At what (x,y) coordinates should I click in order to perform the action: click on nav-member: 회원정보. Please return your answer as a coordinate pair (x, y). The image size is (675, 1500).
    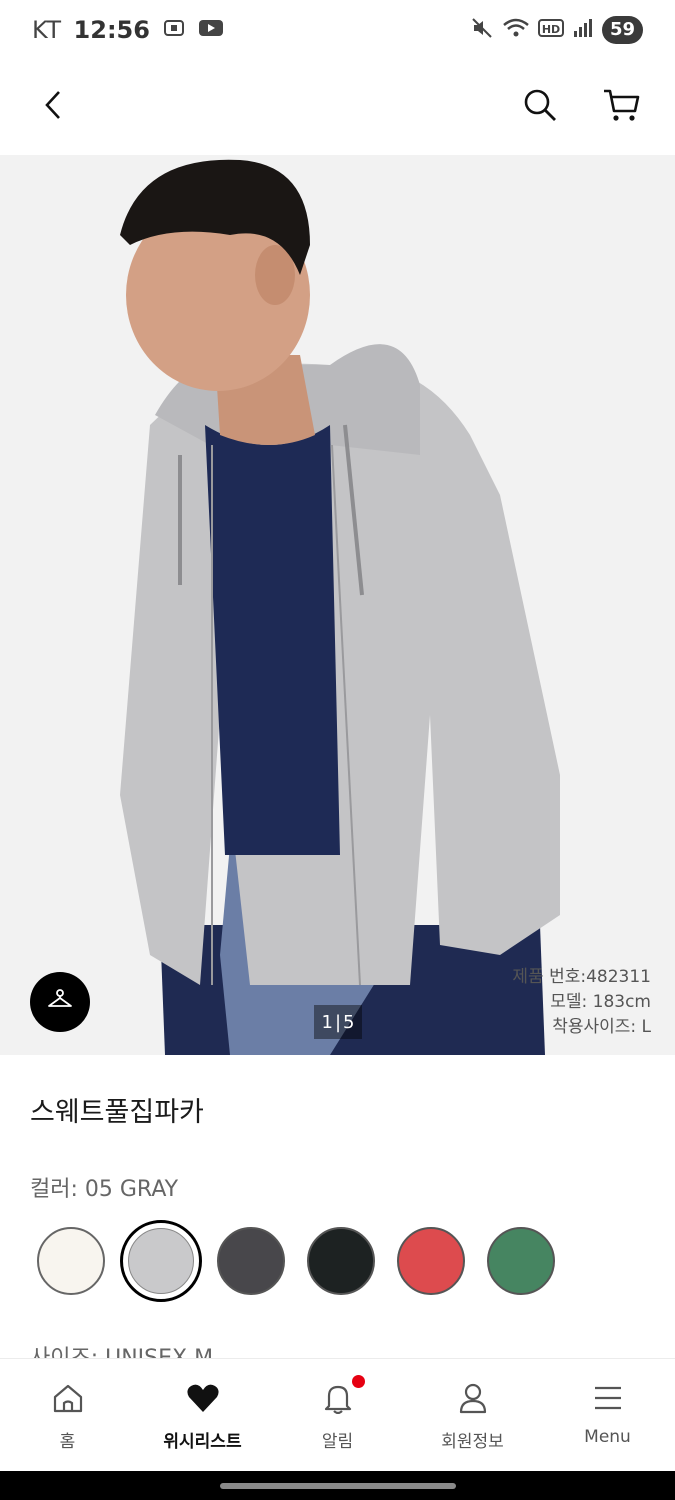
    Looking at the image, I should click on (472, 1415).